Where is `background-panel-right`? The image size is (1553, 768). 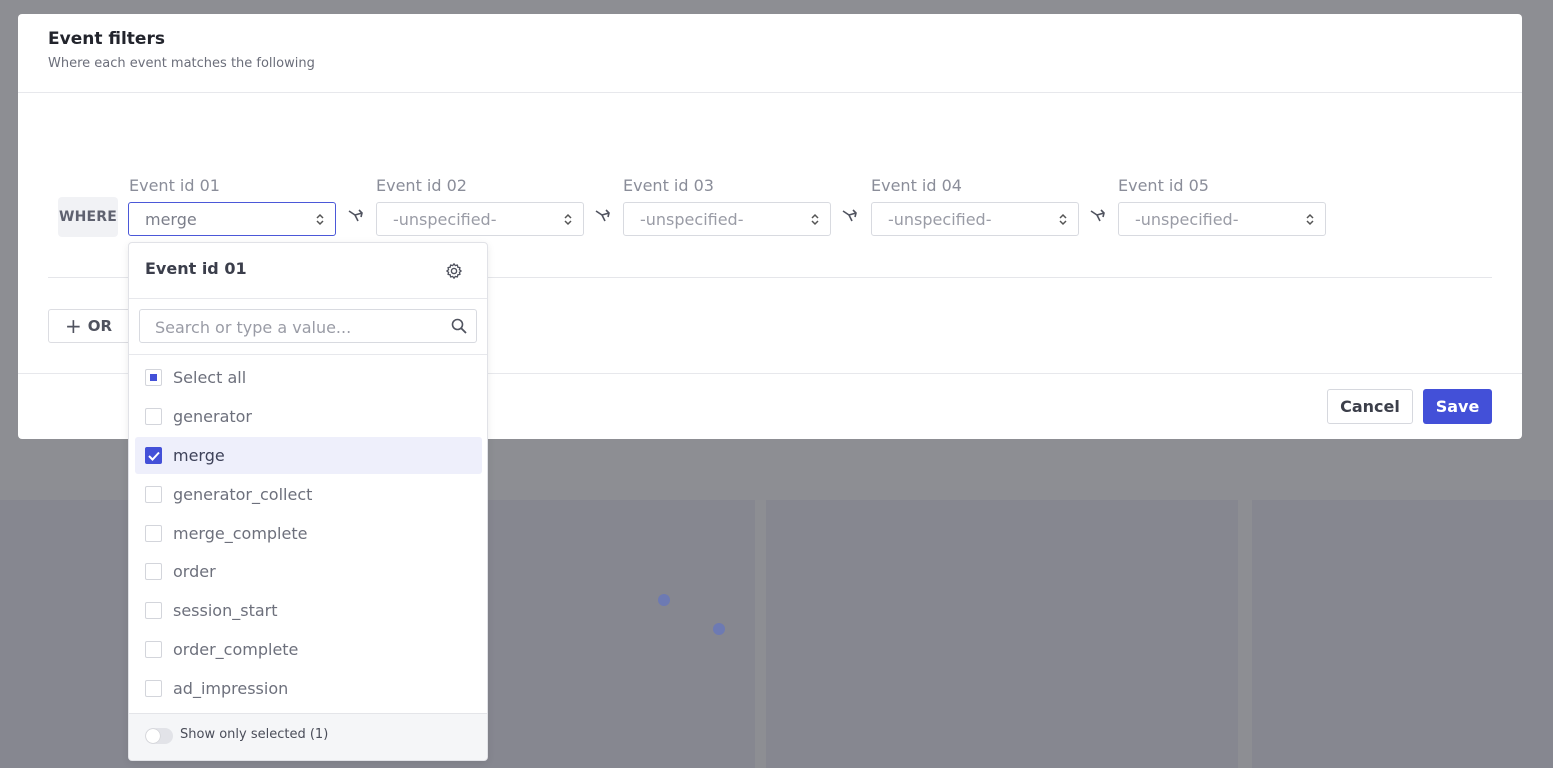
background-panel-right is located at coordinates (1402, 634).